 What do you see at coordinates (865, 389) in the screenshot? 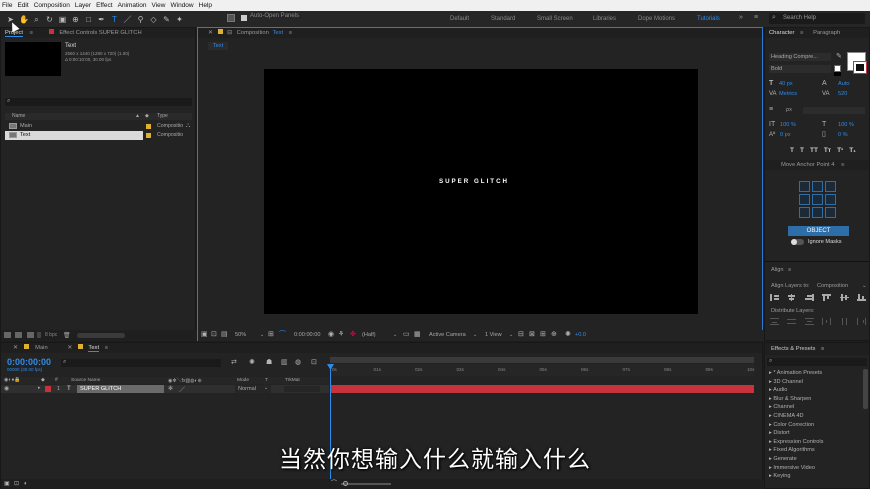
I see `effects-scrollbar` at bounding box center [865, 389].